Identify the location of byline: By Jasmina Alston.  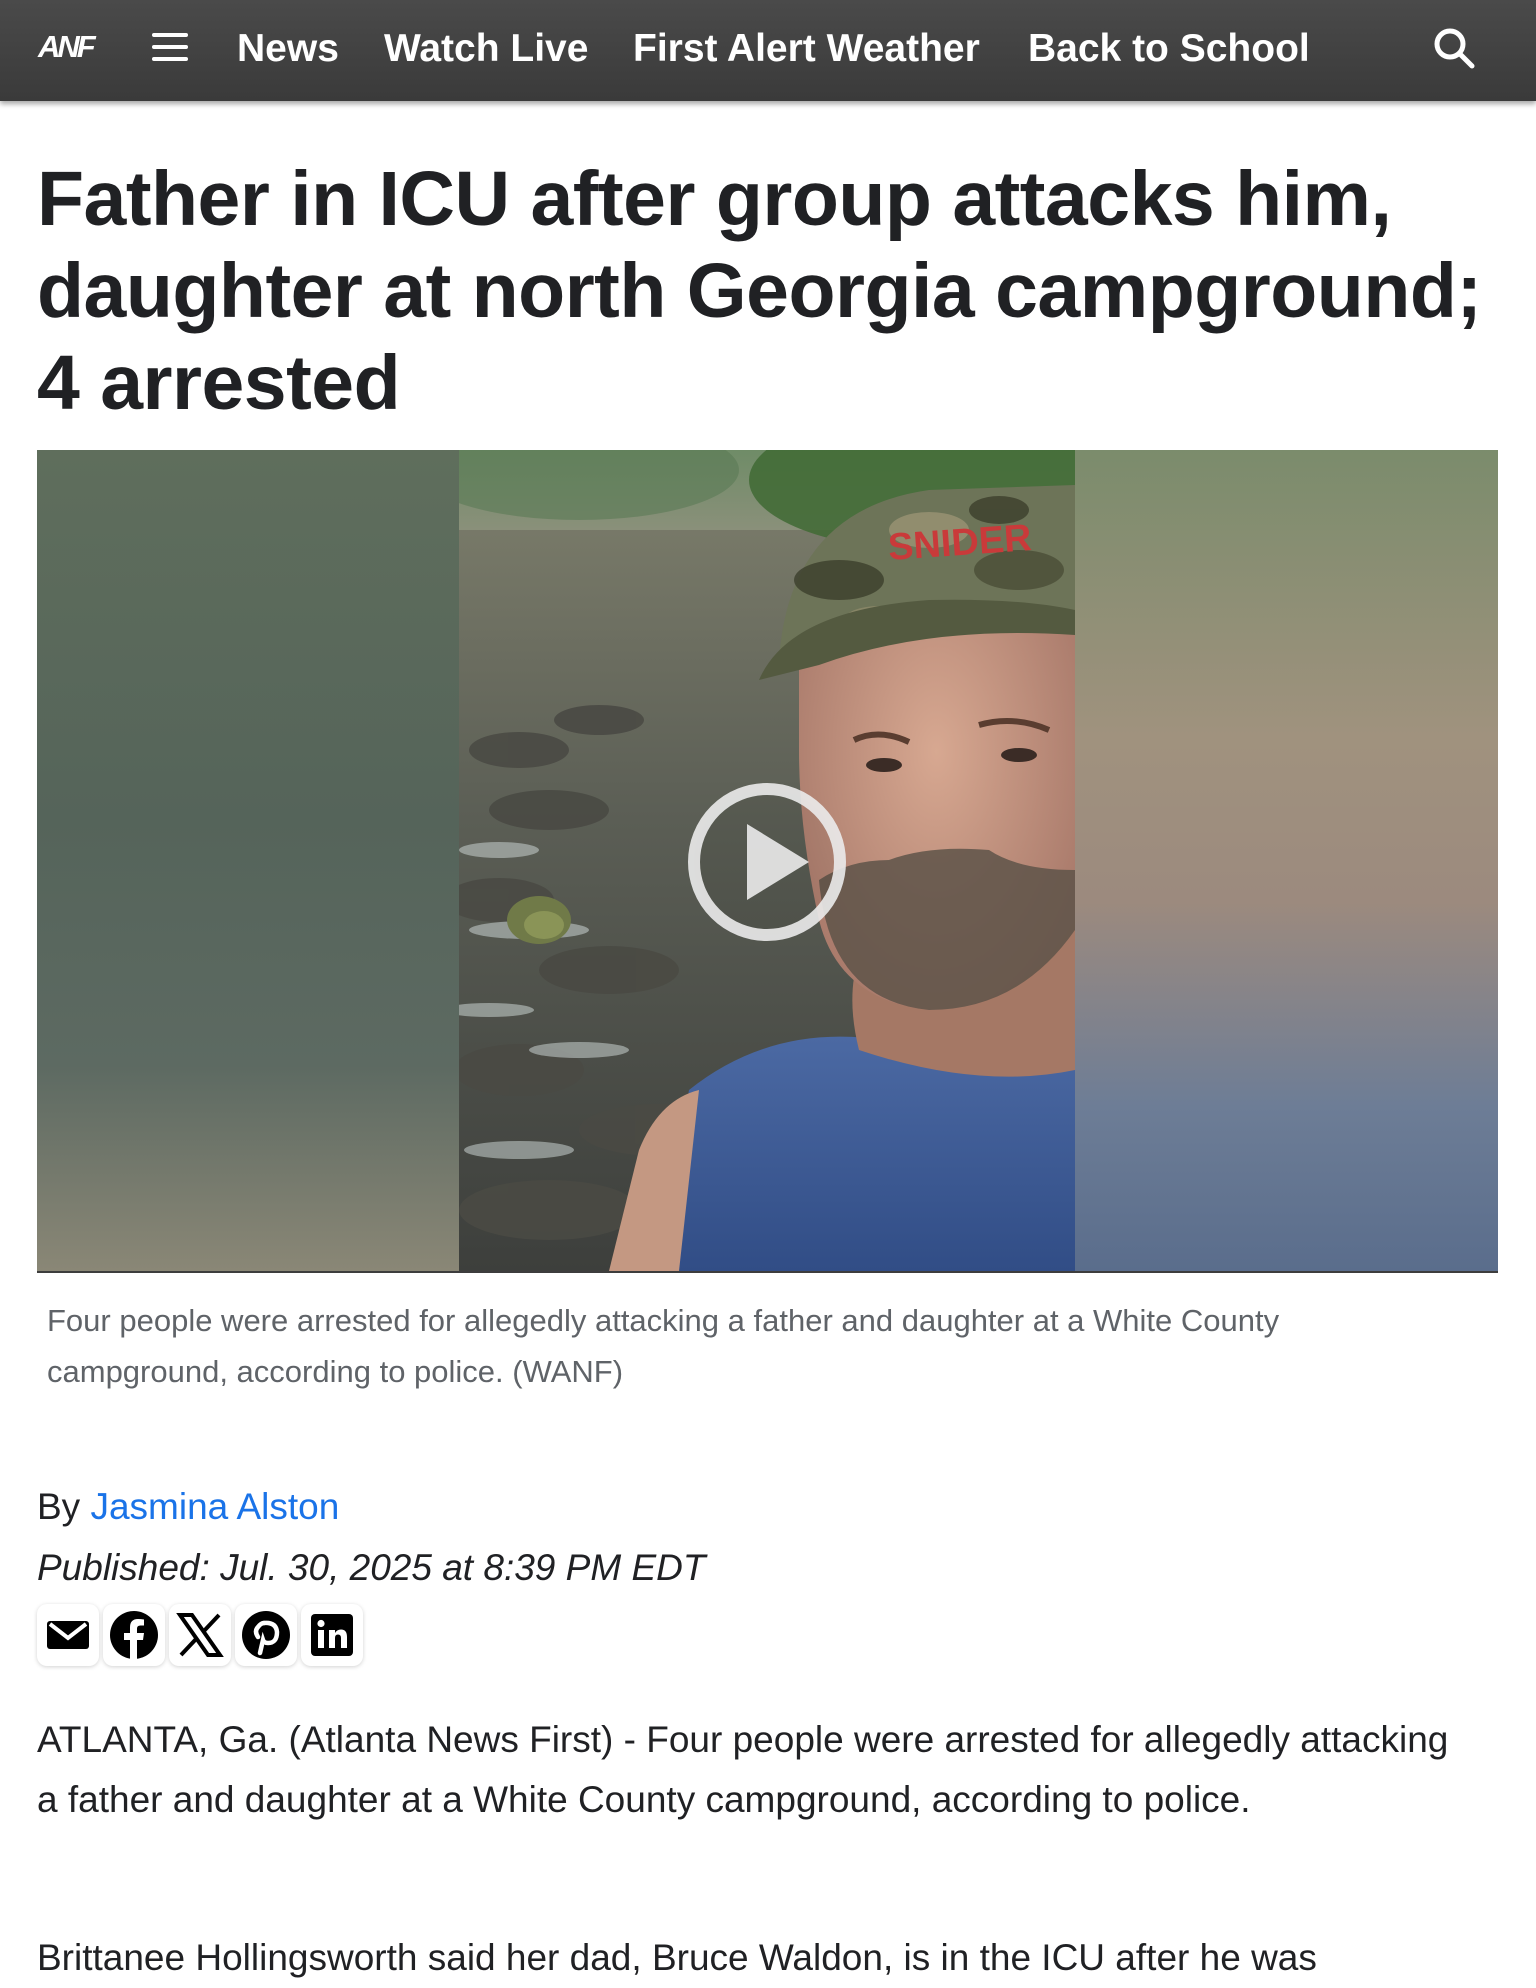
(188, 1507).